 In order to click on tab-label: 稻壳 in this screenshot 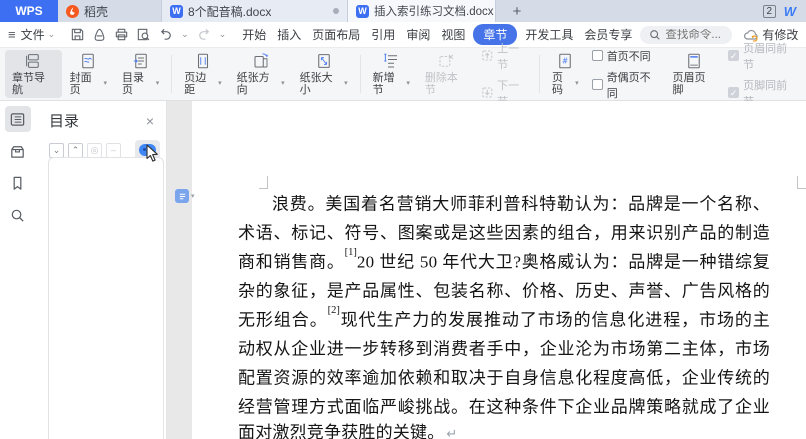, I will do `click(96, 11)`.